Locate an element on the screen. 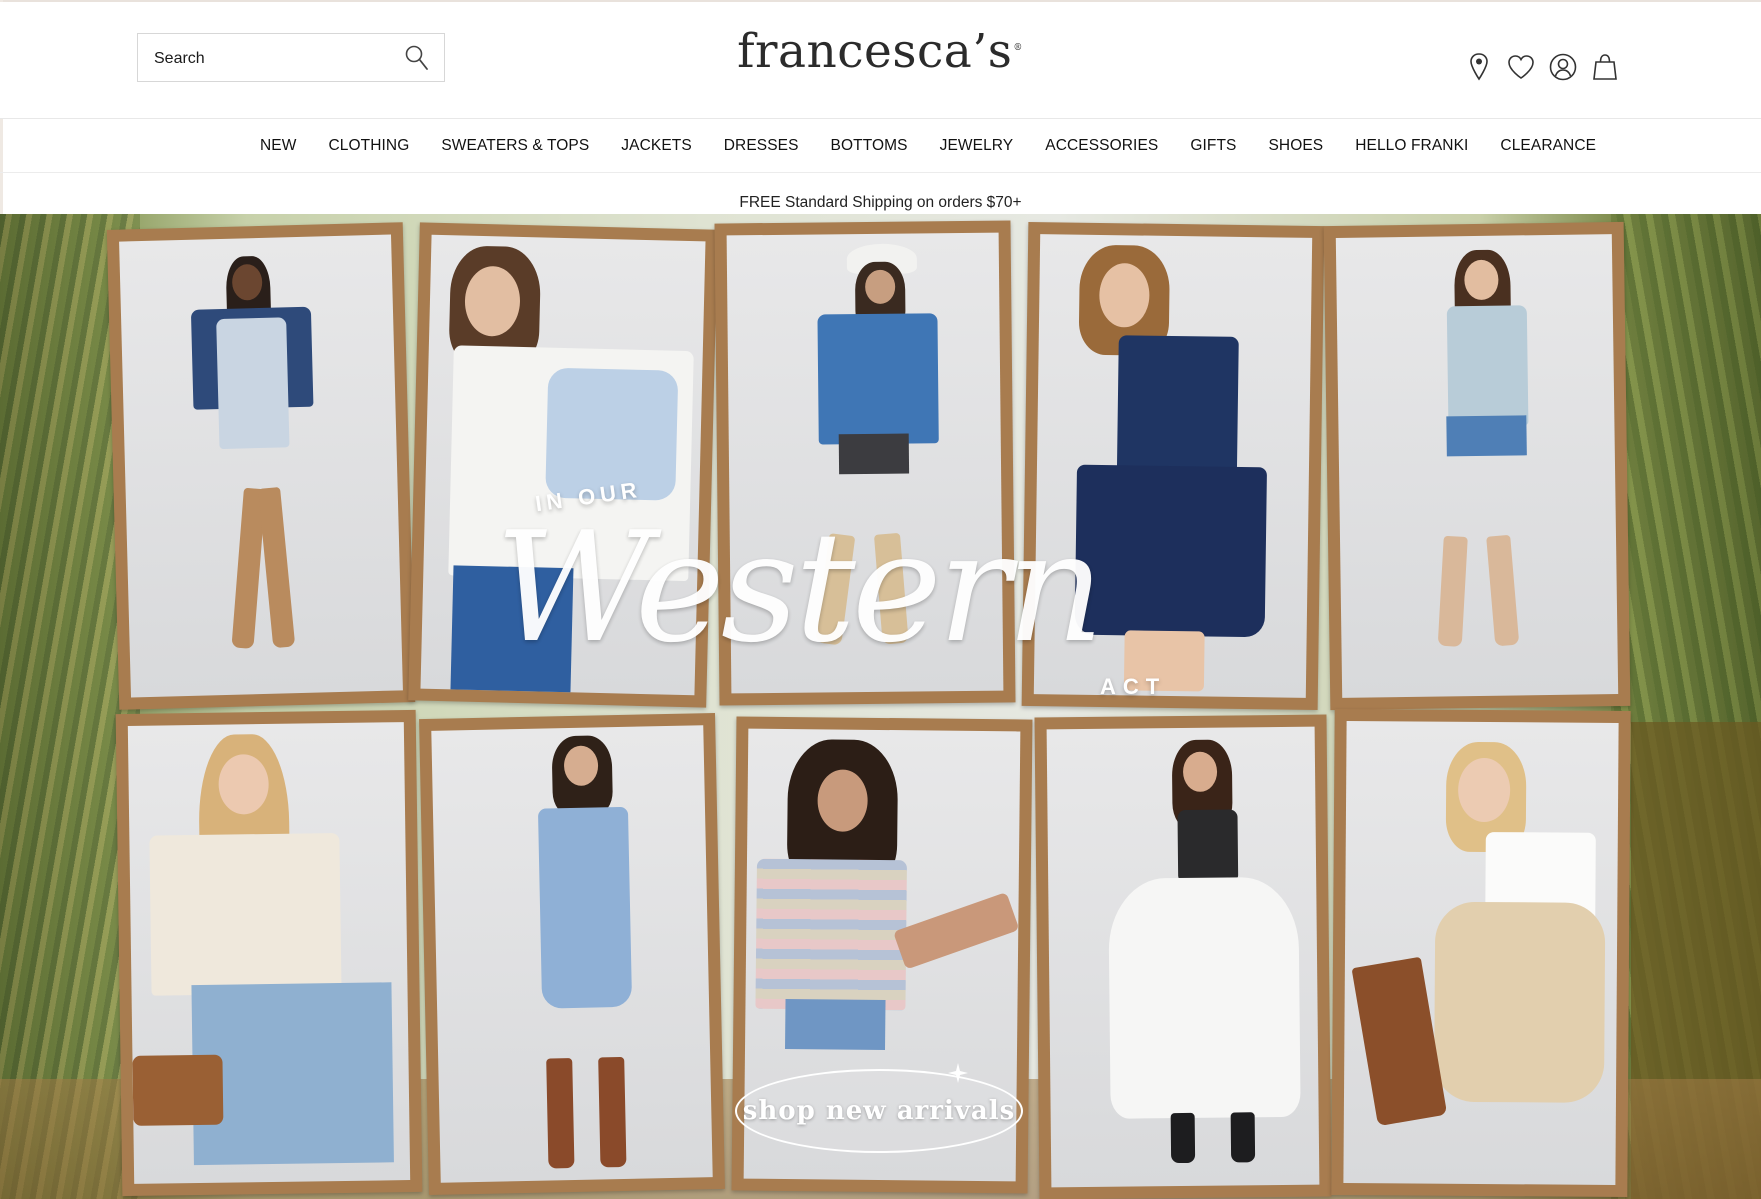 Image resolution: width=1761 pixels, height=1199 pixels. nav-item-clothing: CLOTHING is located at coordinates (368, 146).